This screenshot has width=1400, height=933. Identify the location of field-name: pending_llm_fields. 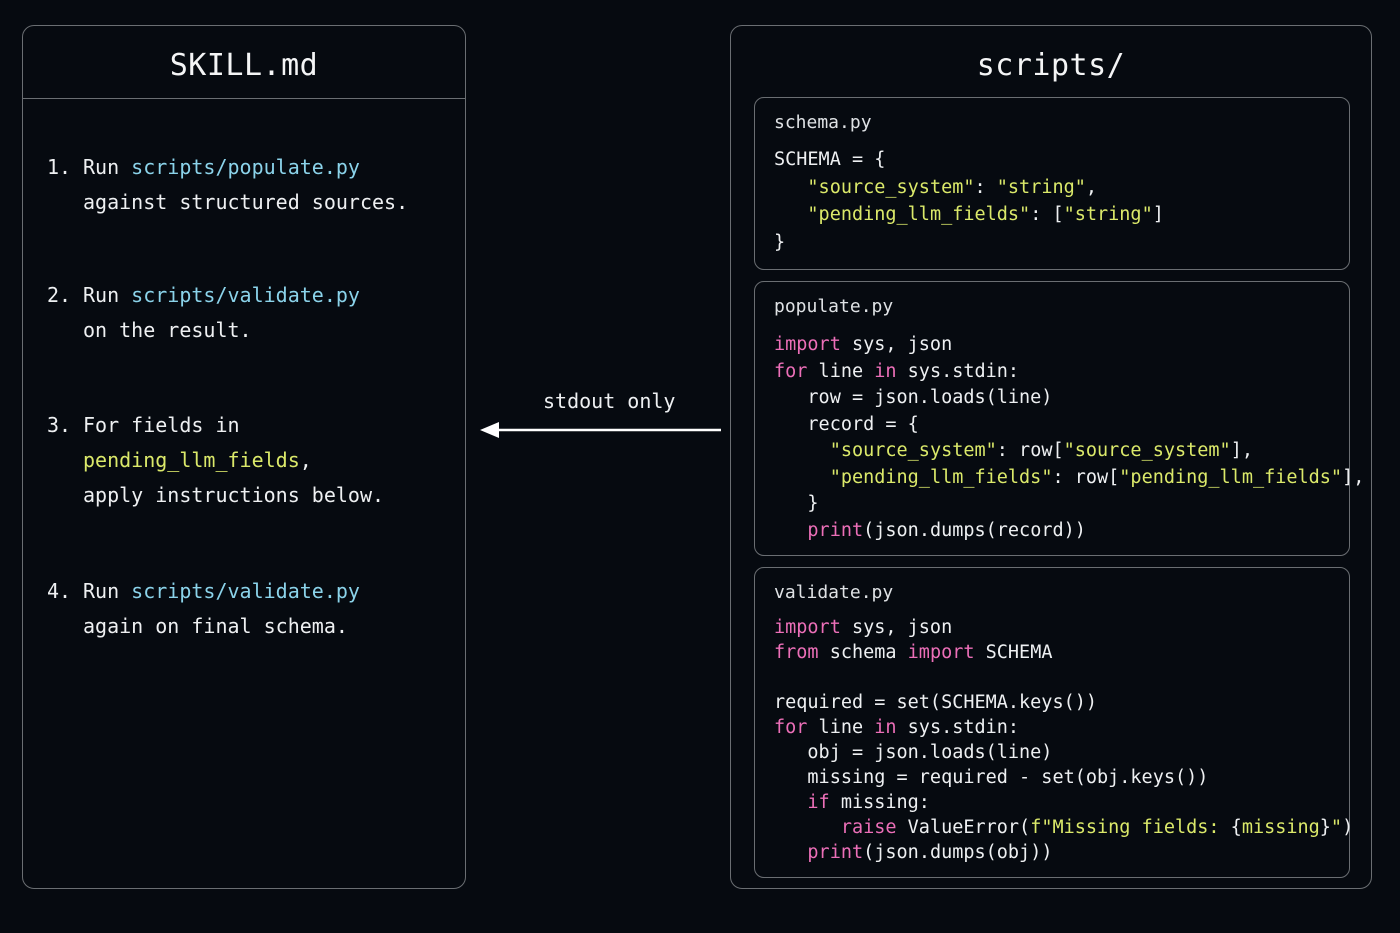
(191, 460).